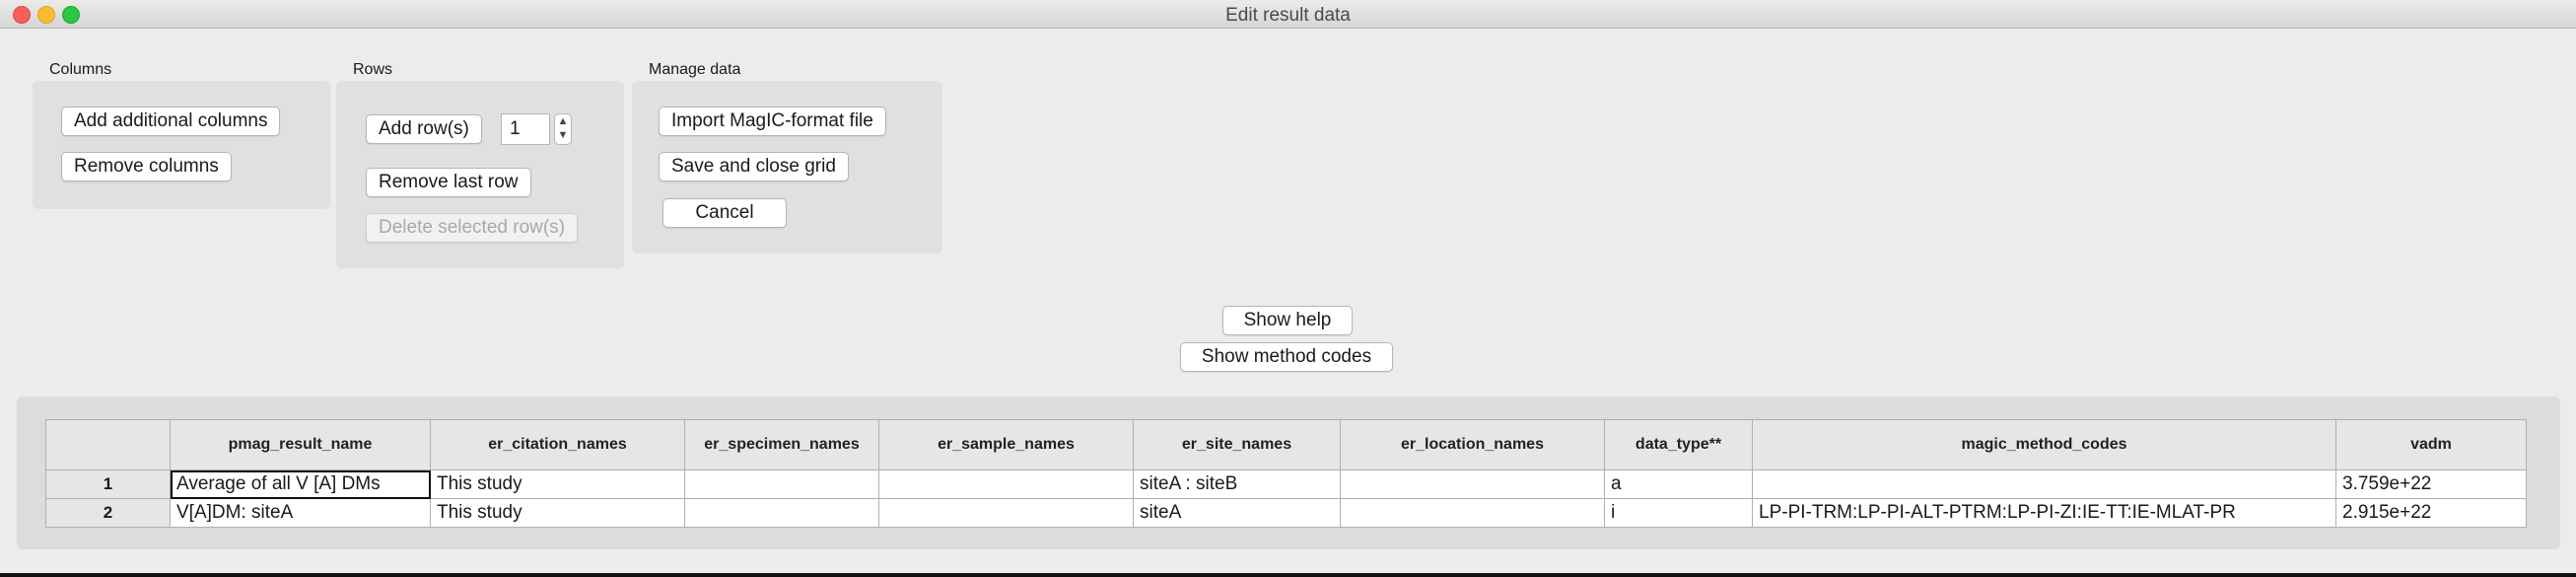 The height and width of the screenshot is (577, 2576). Describe the element at coordinates (773, 122) in the screenshot. I see `import-magic-file-button: Import MagIC-format file` at that location.